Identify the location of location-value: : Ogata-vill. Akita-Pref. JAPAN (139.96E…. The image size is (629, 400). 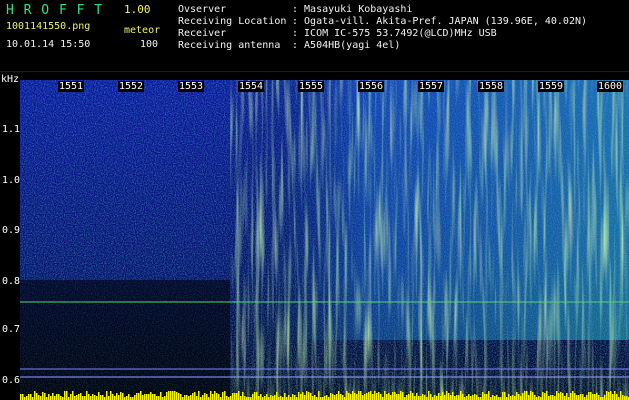
(440, 21).